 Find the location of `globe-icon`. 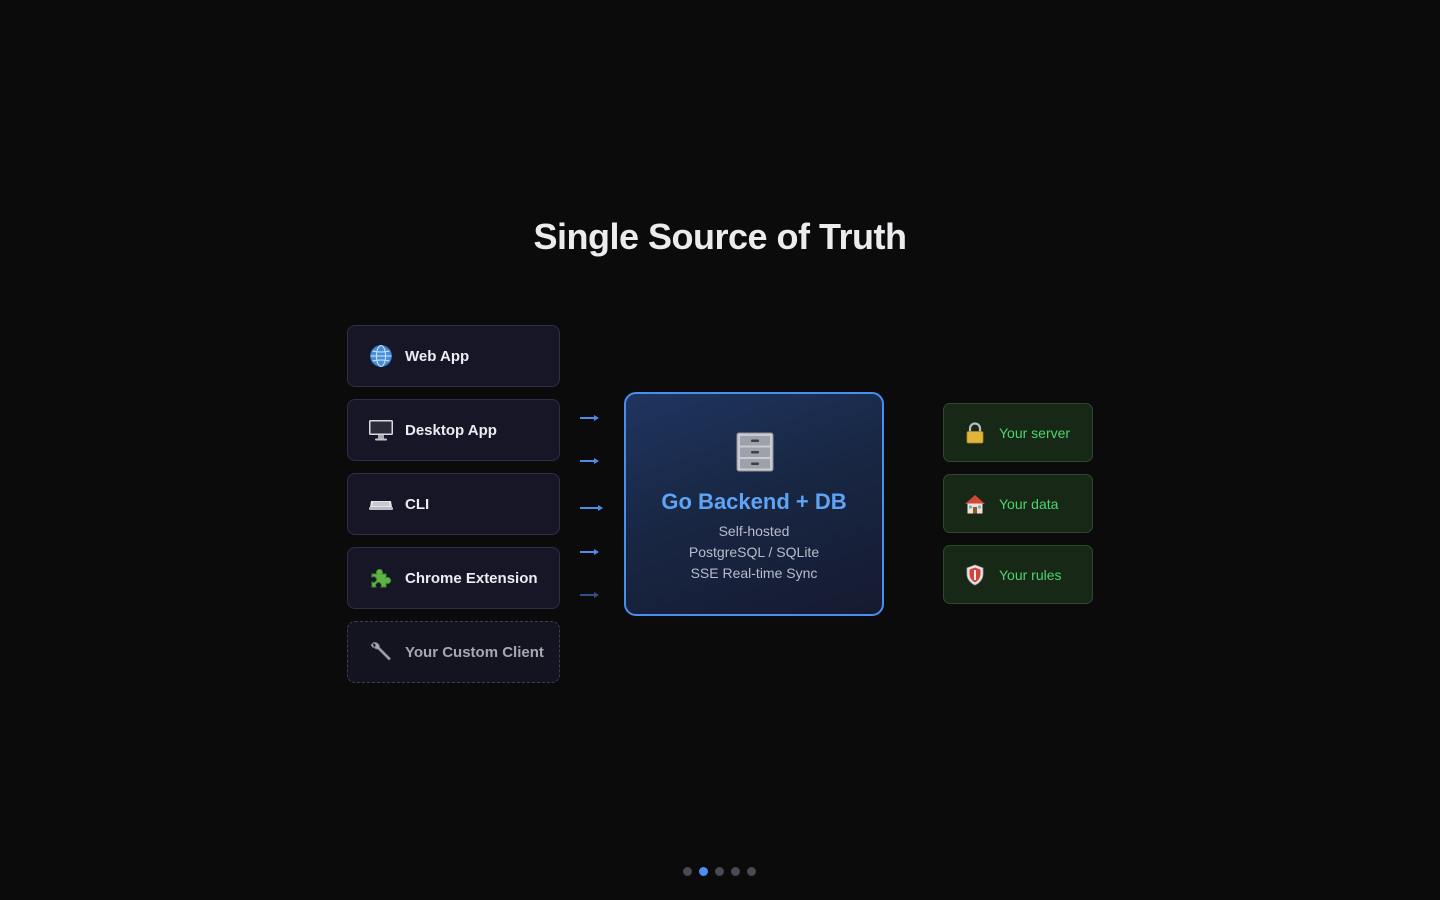

globe-icon is located at coordinates (381, 356).